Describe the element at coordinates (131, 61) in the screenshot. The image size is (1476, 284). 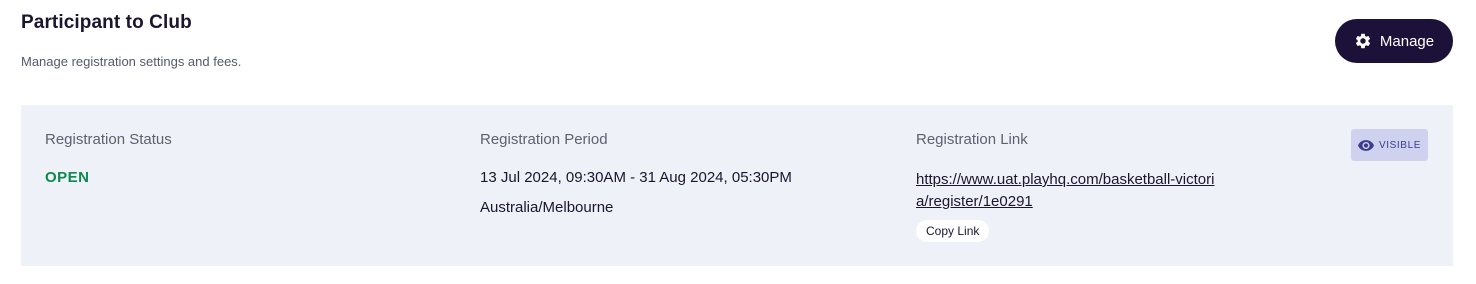
I see `page-subtitle: Manage registration settings and fees.` at that location.